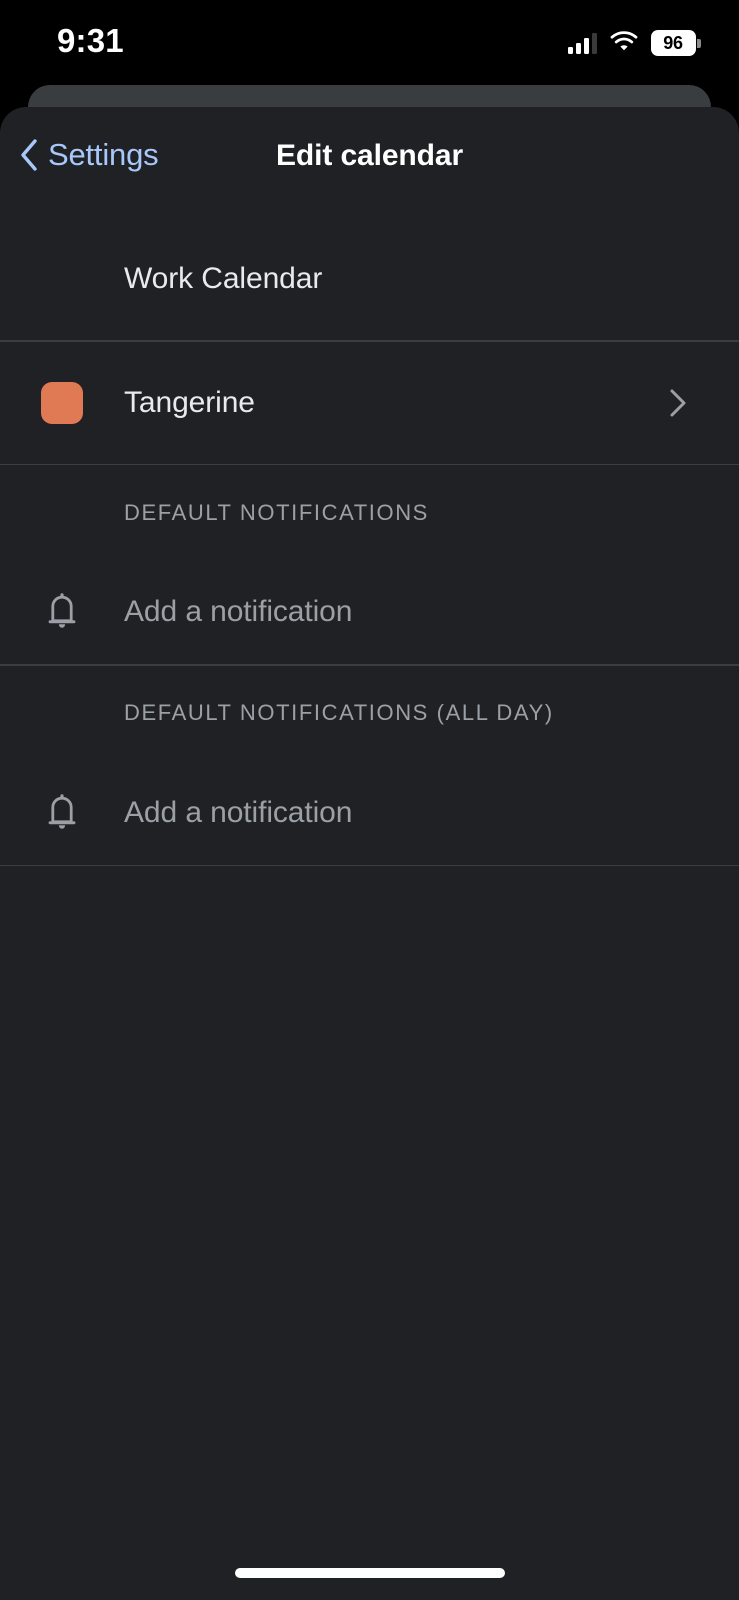 The image size is (739, 1600). I want to click on add-notification-row-lead, so click(62, 612).